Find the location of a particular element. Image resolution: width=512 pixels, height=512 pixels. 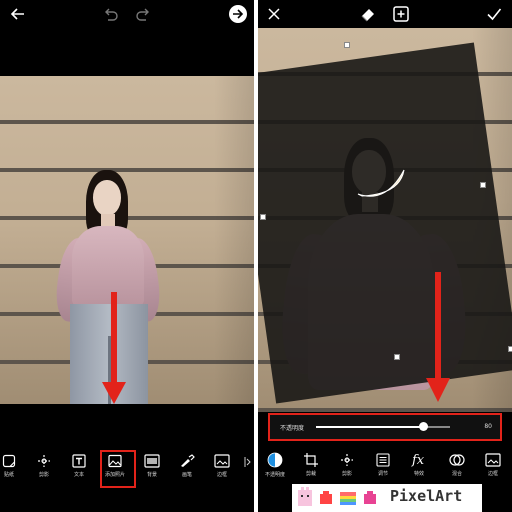

add-layer-icon is located at coordinates (401, 14).